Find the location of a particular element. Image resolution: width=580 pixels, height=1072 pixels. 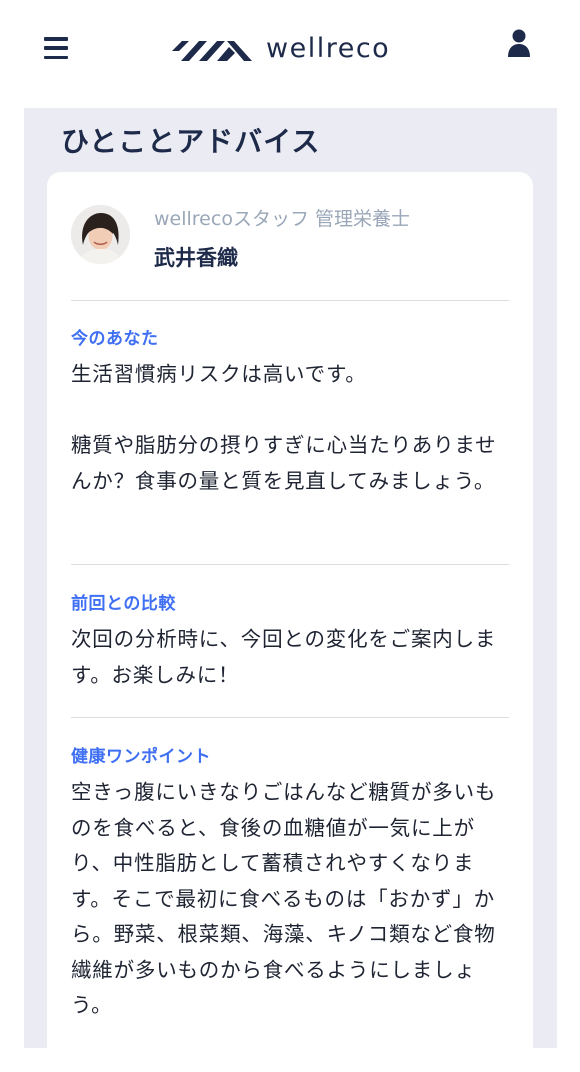

avatar is located at coordinates (100, 234).